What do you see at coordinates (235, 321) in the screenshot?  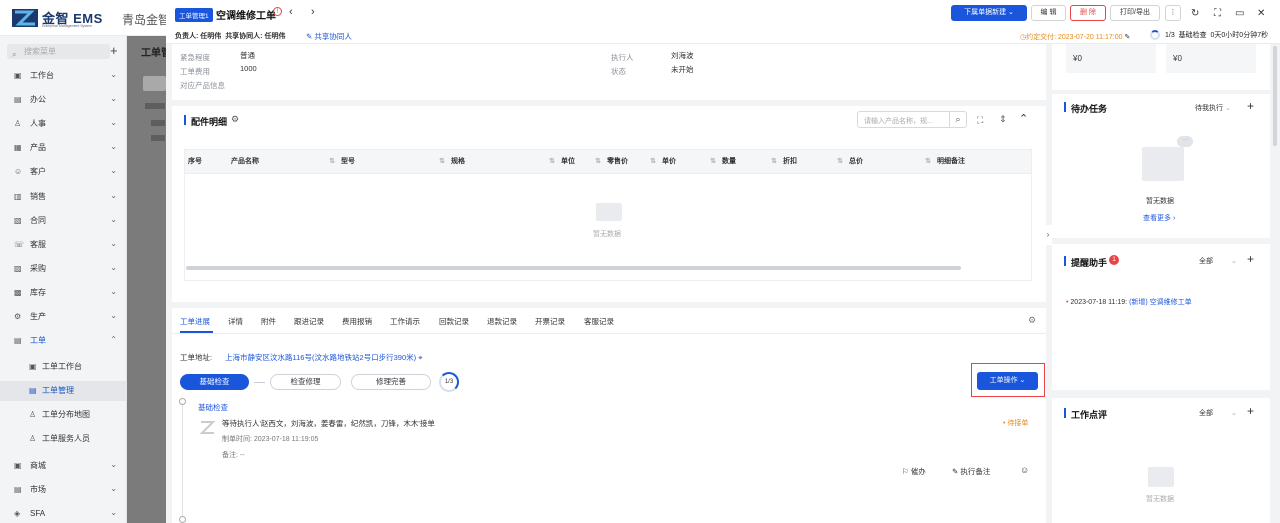 I see `tab: 详情` at bounding box center [235, 321].